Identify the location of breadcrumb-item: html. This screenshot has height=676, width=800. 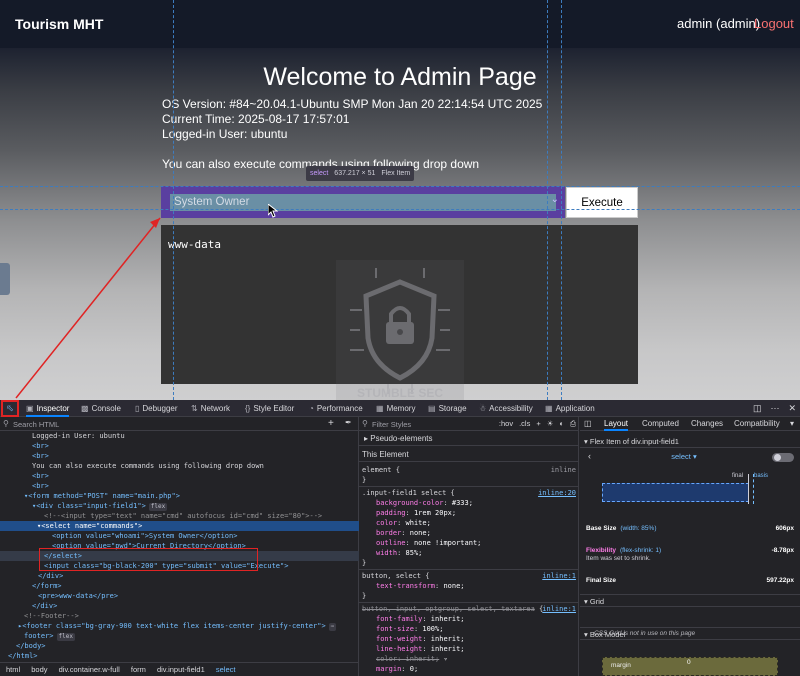
(13, 669).